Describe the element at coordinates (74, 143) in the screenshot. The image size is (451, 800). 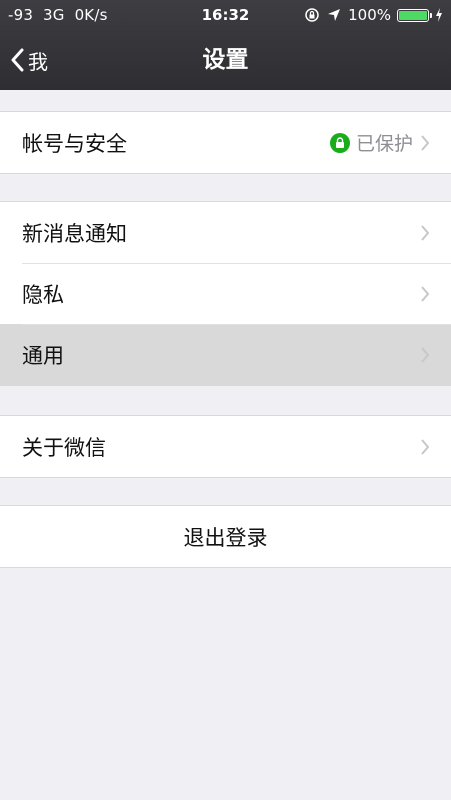
I see `settings-item-label: 帐号与安全` at that location.